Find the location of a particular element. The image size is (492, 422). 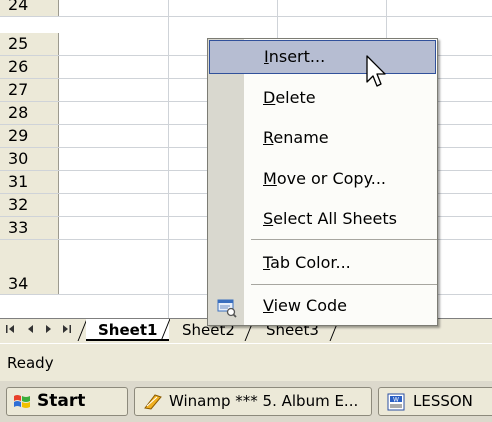

first-sheet-icon is located at coordinates (10, 329).